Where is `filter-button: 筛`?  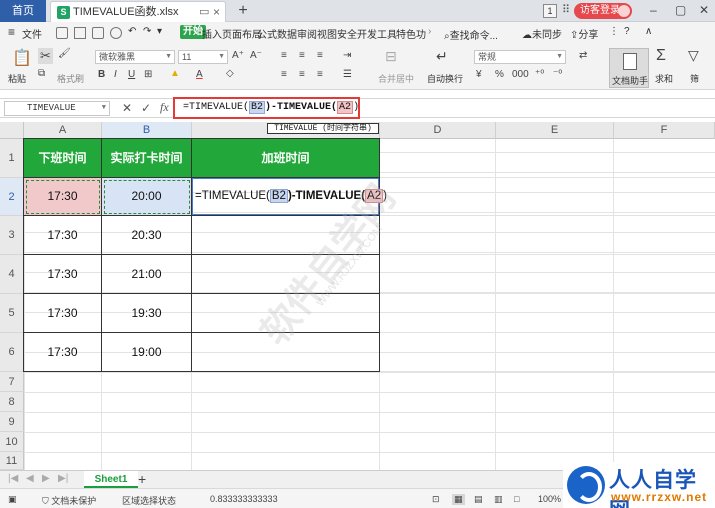
filter-button: 筛 is located at coordinates (694, 78).